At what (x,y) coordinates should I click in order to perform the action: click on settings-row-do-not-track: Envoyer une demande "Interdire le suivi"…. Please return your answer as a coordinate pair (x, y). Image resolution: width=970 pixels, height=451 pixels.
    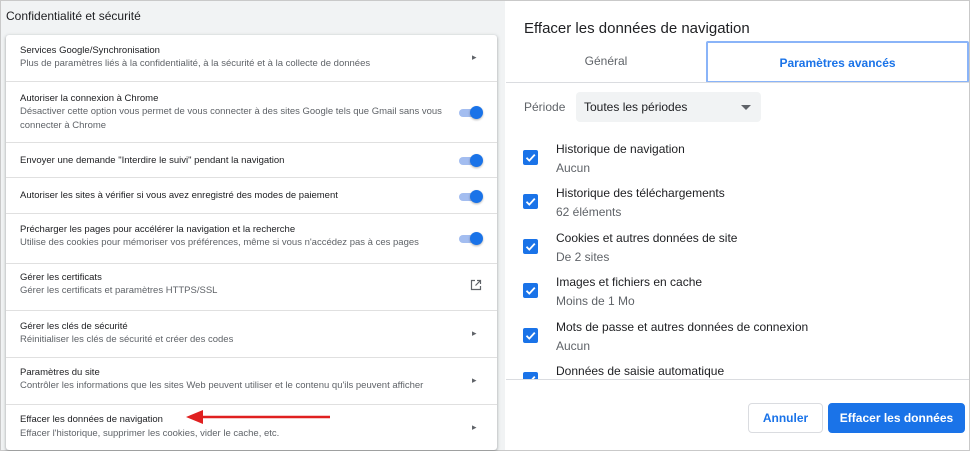
    Looking at the image, I should click on (251, 159).